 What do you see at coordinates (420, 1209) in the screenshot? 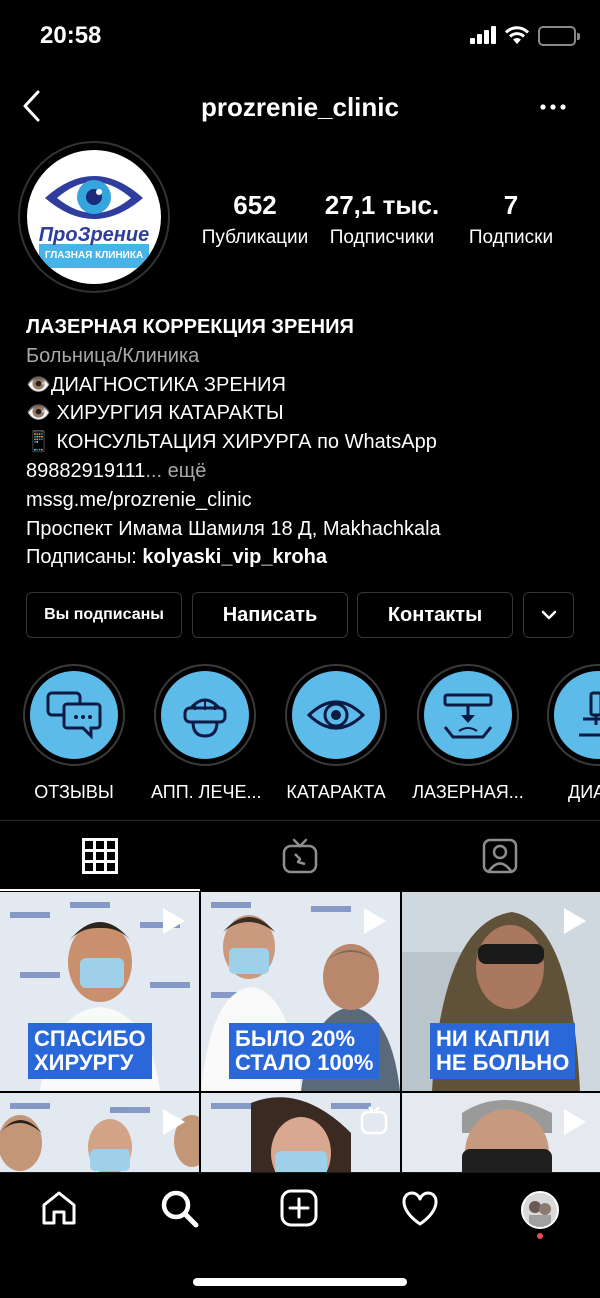
I see `activity-heart-icon` at bounding box center [420, 1209].